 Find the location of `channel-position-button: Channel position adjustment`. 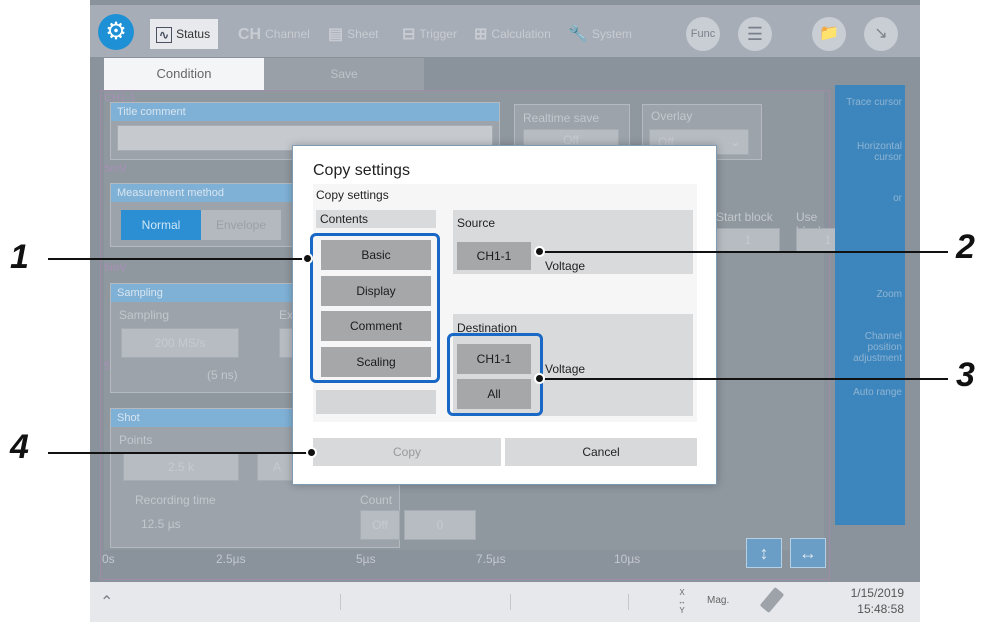

channel-position-button: Channel position adjustment is located at coordinates (871, 347).